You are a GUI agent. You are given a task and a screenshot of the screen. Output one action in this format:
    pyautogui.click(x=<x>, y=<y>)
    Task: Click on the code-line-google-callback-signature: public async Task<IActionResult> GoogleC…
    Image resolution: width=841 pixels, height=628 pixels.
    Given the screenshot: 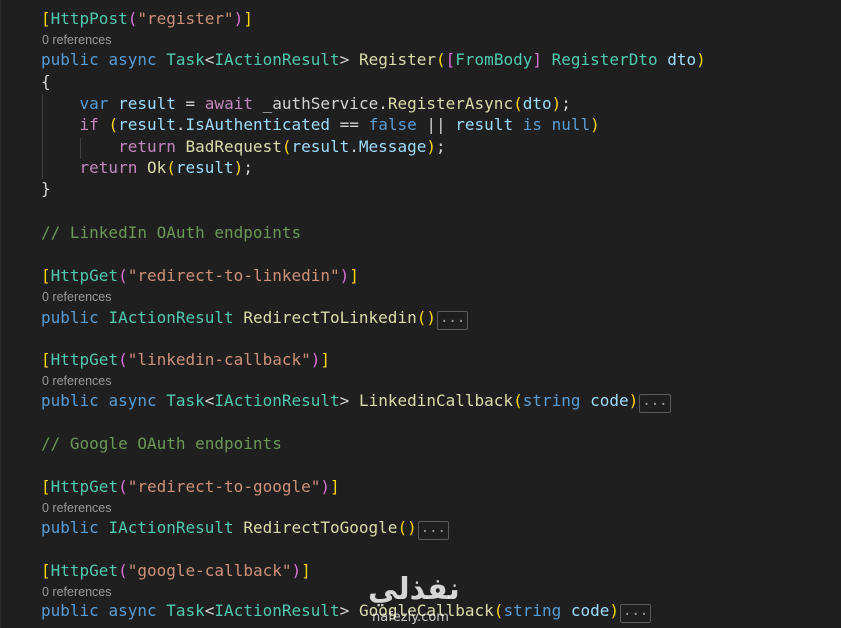 What is the action you would take?
    pyautogui.click(x=346, y=611)
    